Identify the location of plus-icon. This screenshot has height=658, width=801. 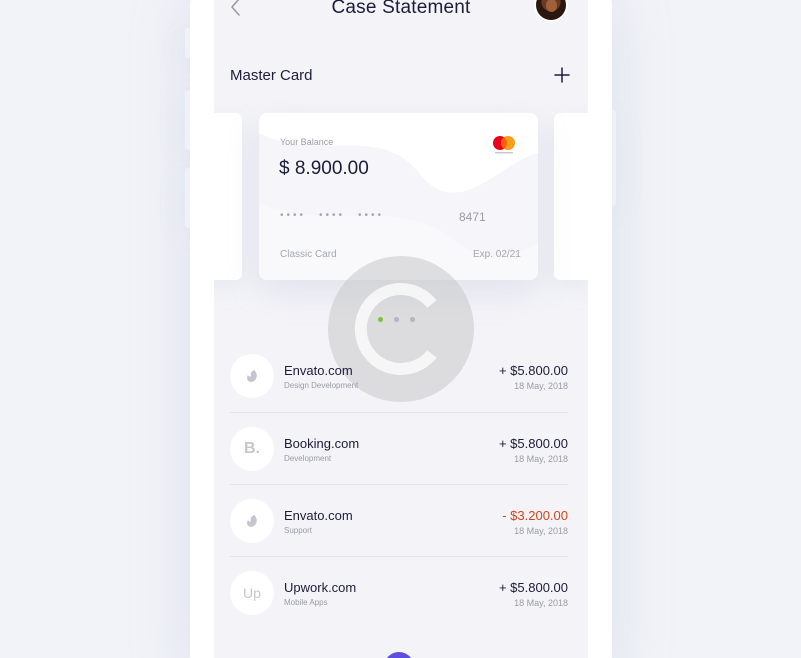
(562, 75).